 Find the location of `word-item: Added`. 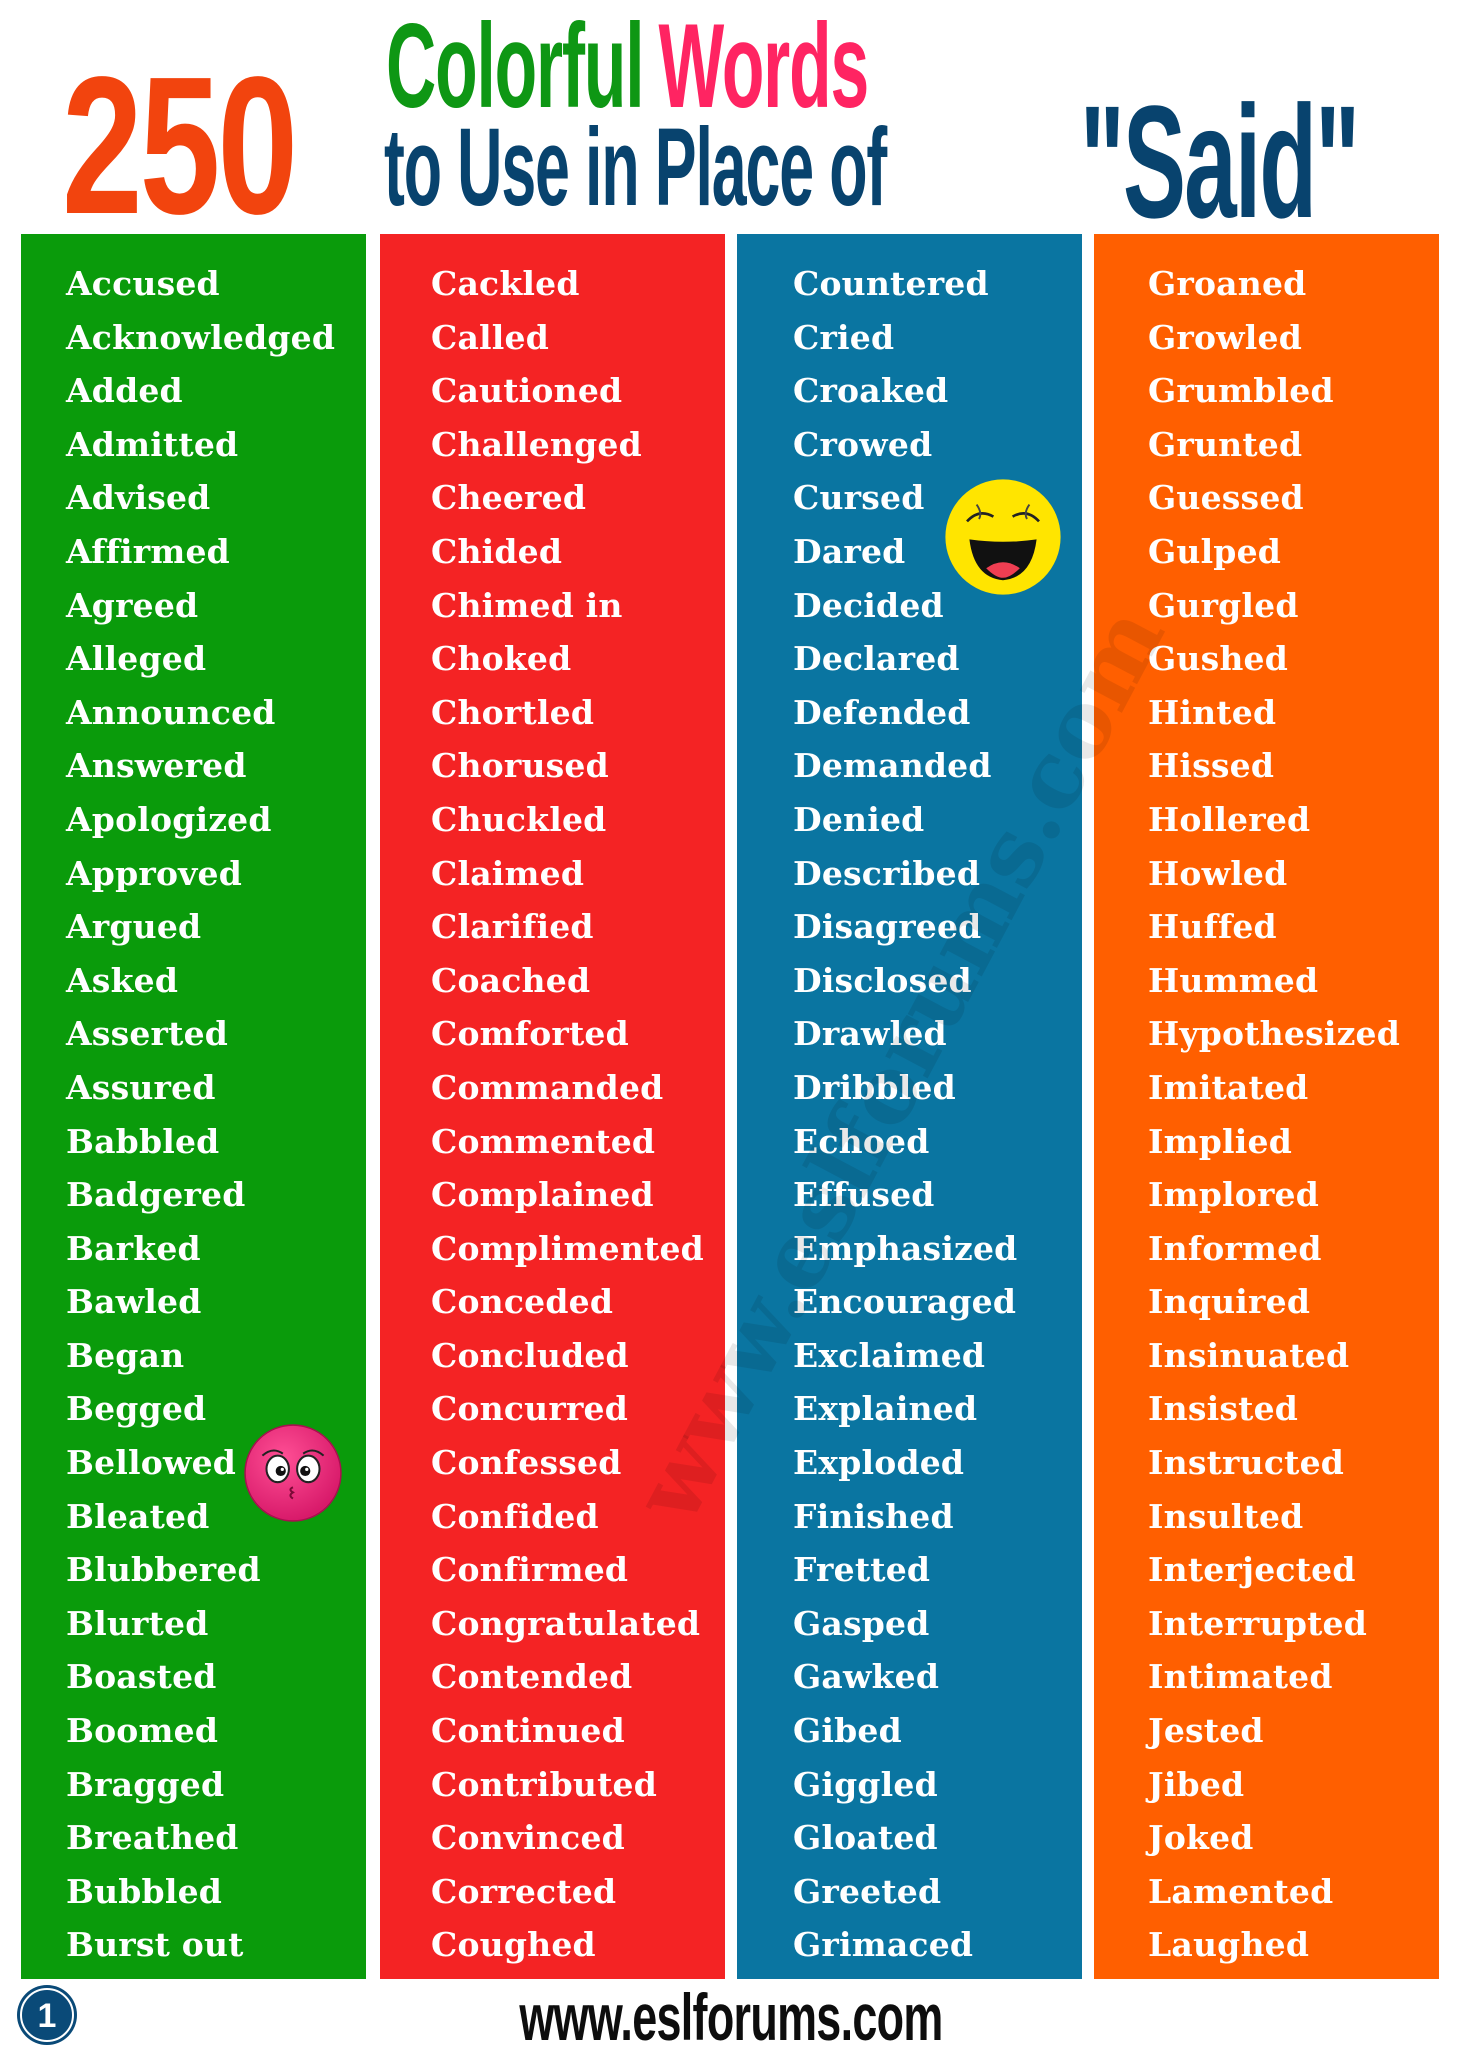

word-item: Added is located at coordinates (124, 391).